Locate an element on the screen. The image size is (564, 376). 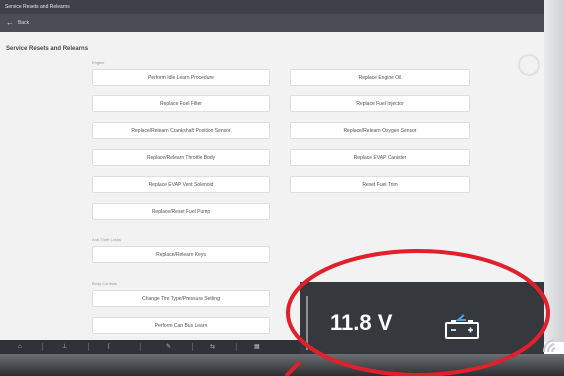
tire-pressure-setting-button: Change Tire Type/Pressure Setting is located at coordinates (181, 298).